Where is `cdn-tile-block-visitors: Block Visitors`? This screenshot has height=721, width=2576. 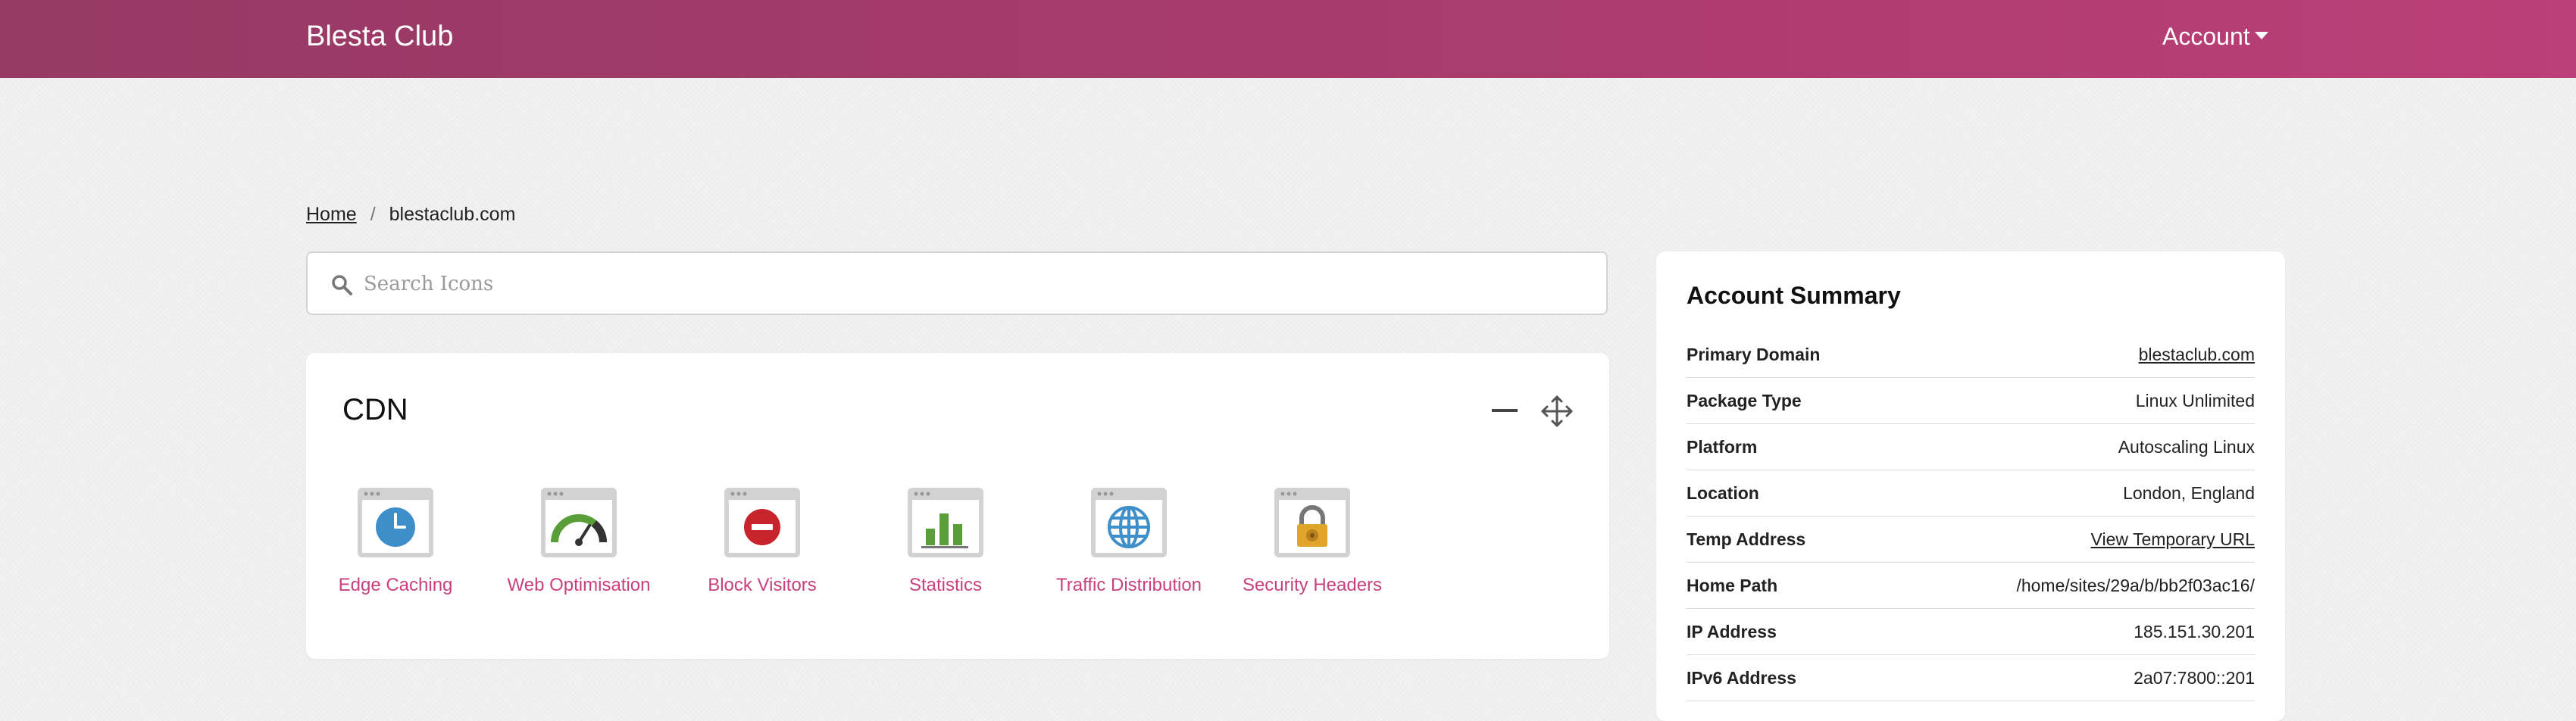 cdn-tile-block-visitors: Block Visitors is located at coordinates (762, 542).